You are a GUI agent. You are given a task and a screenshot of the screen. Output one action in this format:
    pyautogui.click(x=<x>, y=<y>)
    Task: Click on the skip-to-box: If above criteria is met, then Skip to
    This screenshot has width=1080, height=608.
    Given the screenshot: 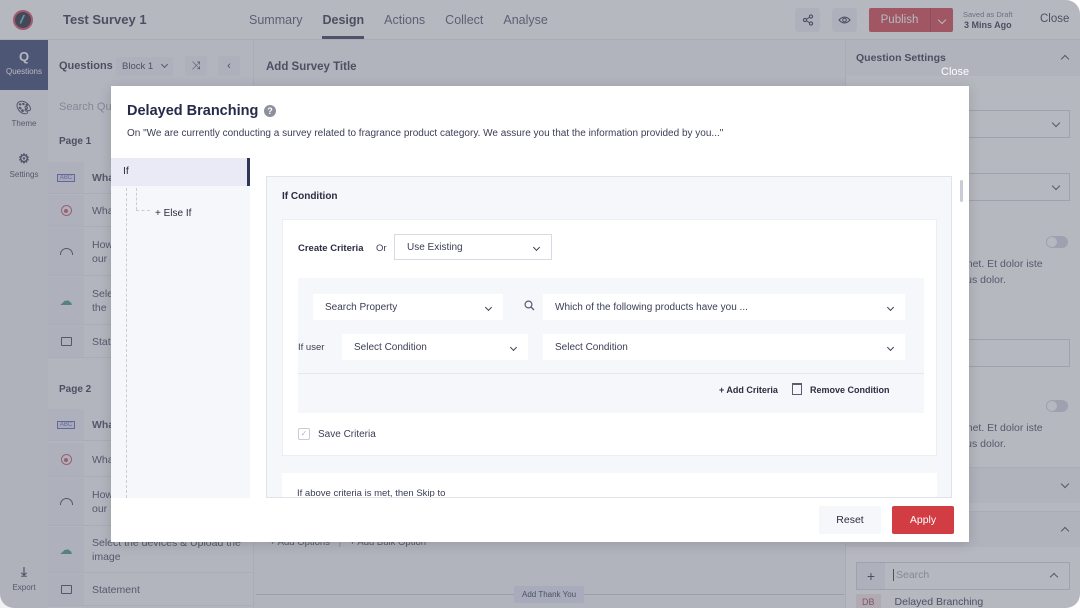 What is the action you would take?
    pyautogui.click(x=609, y=485)
    